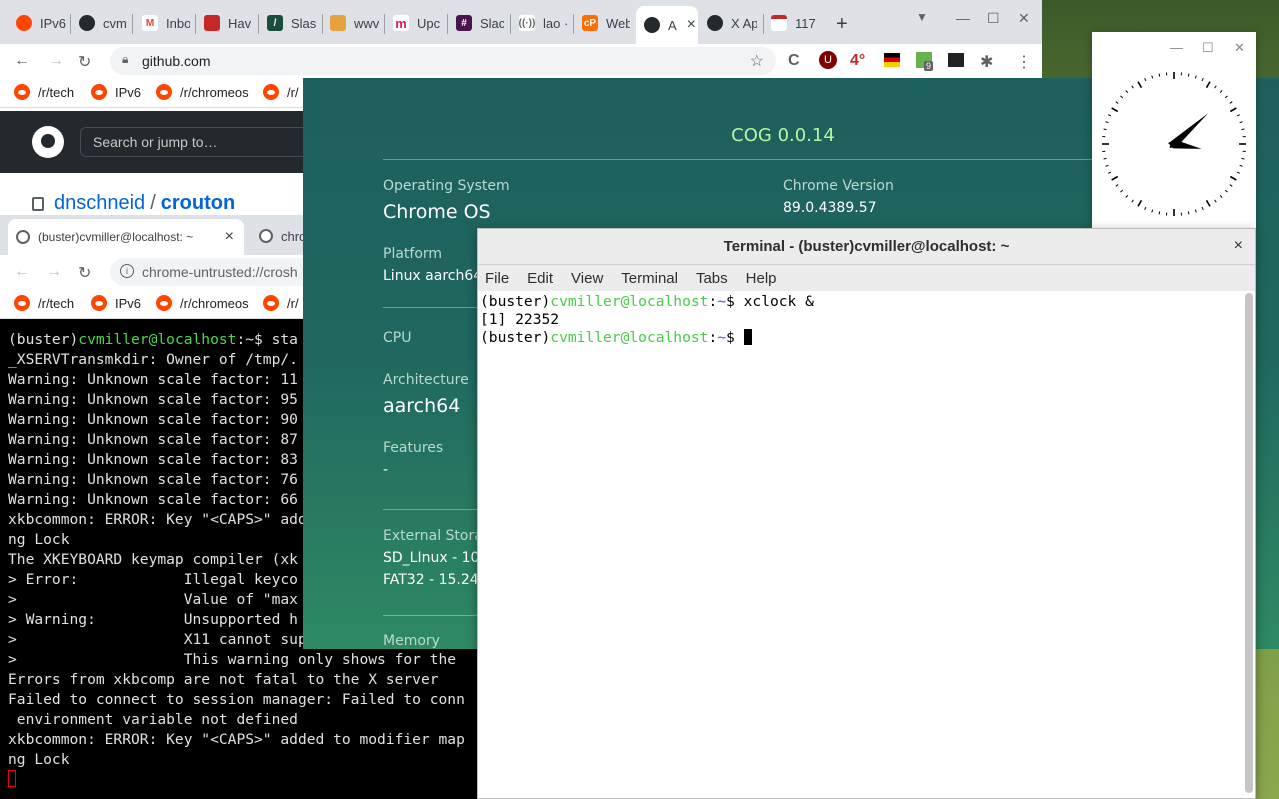 The width and height of the screenshot is (1279, 799). Describe the element at coordinates (587, 278) in the screenshot. I see `menu-view: View` at that location.